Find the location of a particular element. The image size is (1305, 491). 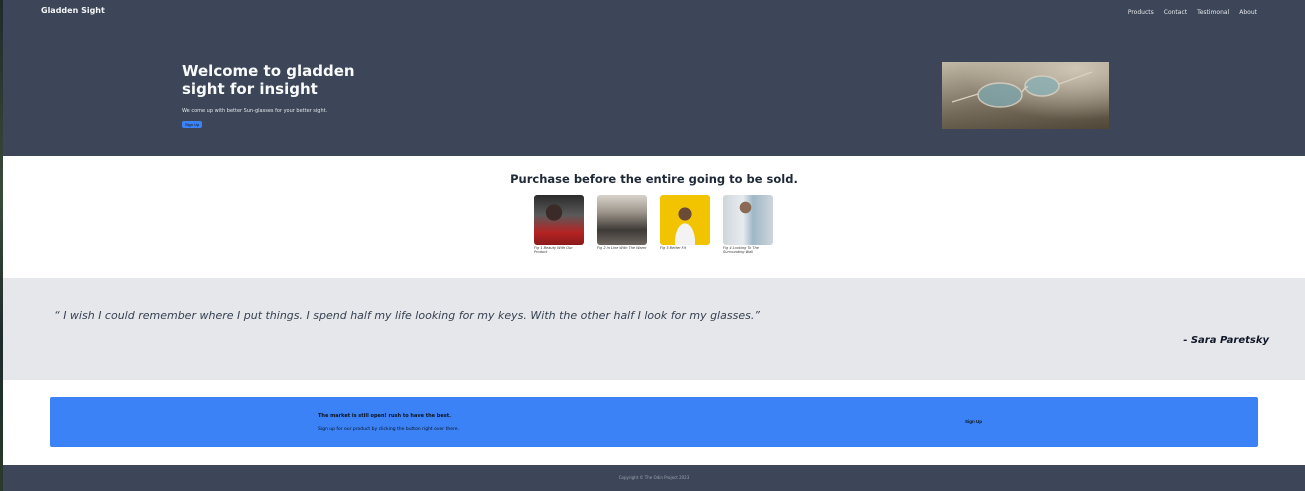

hero-sign-up-button: Sign Up is located at coordinates (192, 124).